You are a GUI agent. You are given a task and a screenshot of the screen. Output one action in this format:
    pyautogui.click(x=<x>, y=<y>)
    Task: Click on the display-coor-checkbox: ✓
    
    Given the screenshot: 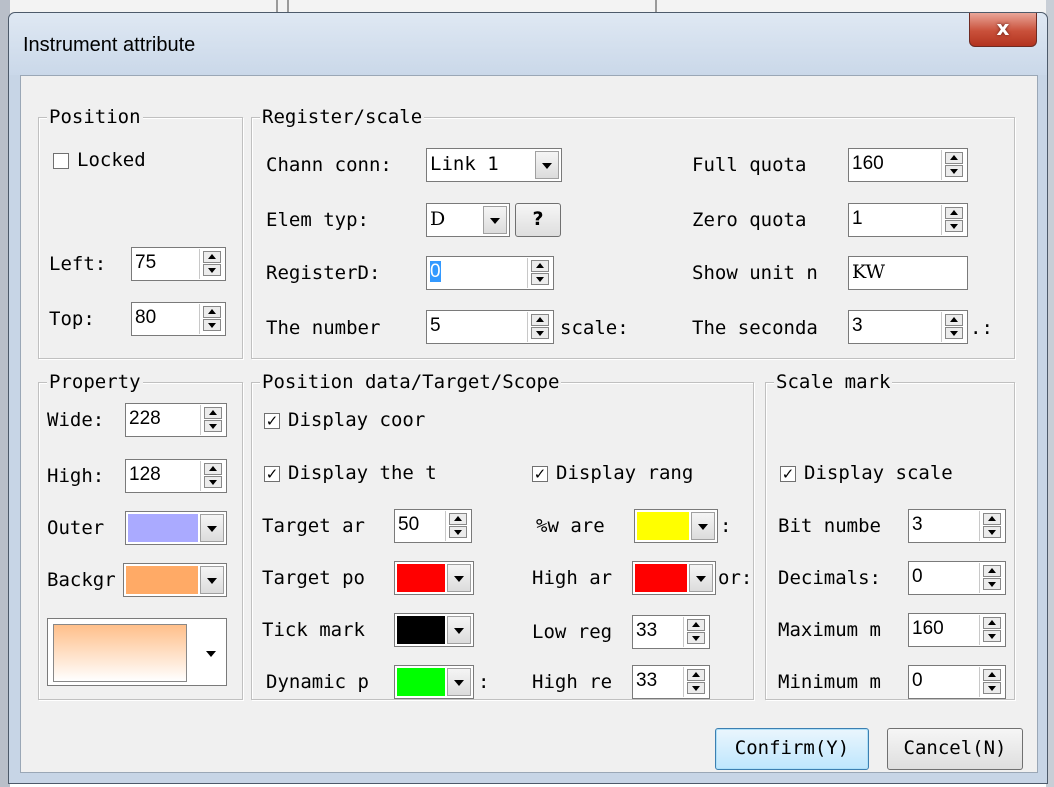 What is the action you would take?
    pyautogui.click(x=272, y=421)
    